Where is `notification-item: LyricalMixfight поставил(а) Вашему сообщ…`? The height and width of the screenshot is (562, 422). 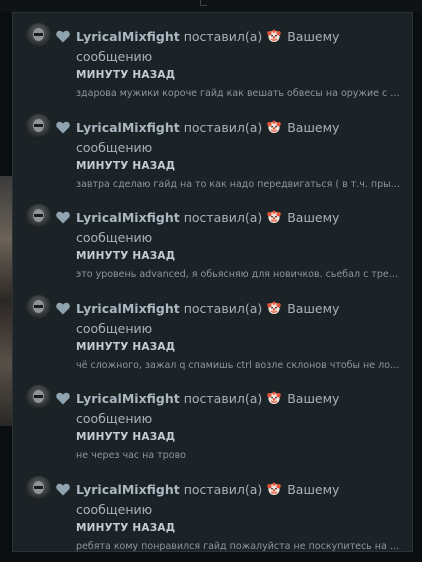
notification-item: LyricalMixfight поставил(а) Вашему сообщ… is located at coordinates (212, 511).